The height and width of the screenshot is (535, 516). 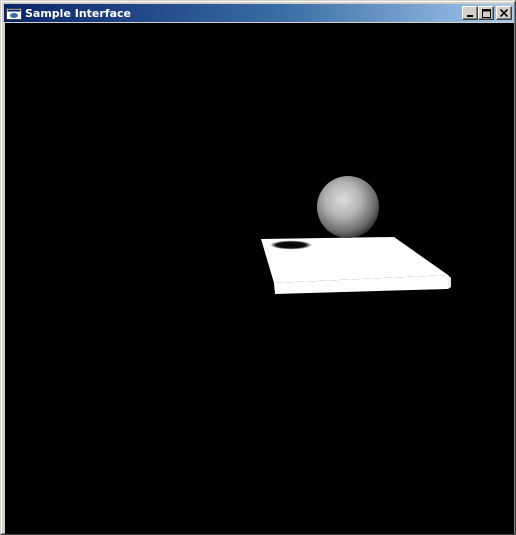 What do you see at coordinates (78, 13) in the screenshot?
I see `window-title: Sample Interface` at bounding box center [78, 13].